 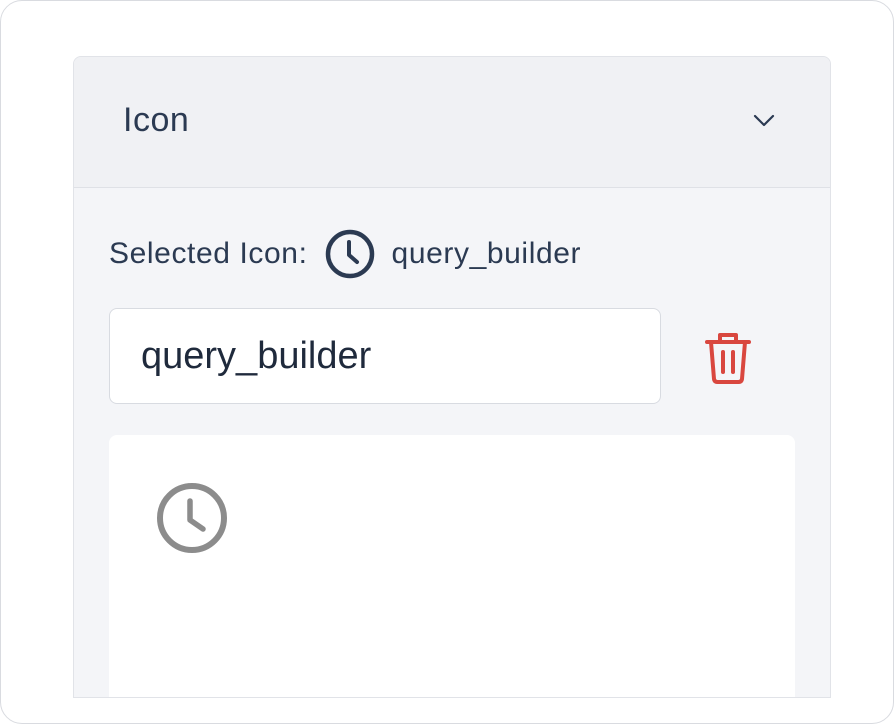 What do you see at coordinates (764, 121) in the screenshot?
I see `chevron-down-icon` at bounding box center [764, 121].